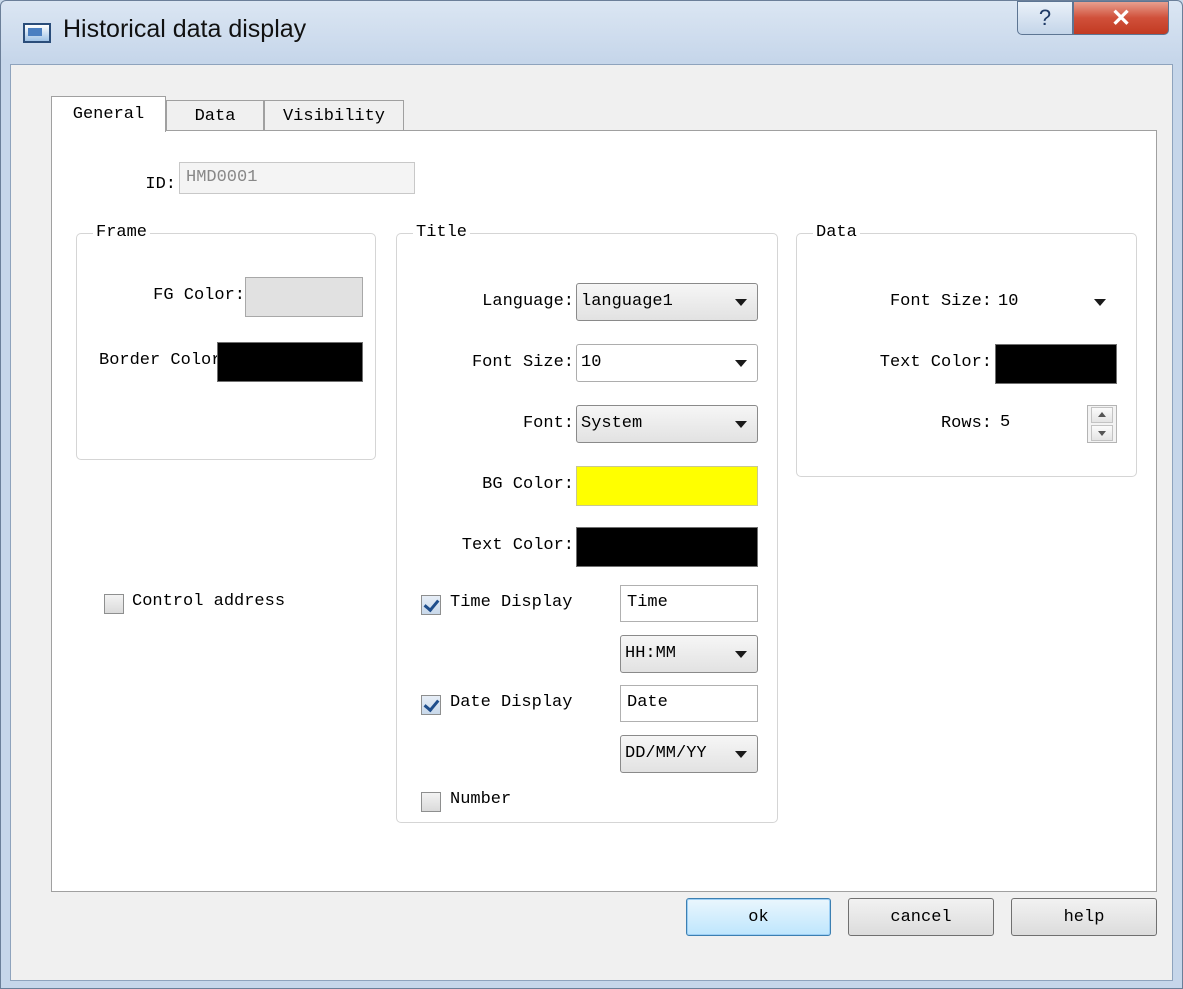 The width and height of the screenshot is (1183, 989). I want to click on cancel-button: cancel, so click(921, 917).